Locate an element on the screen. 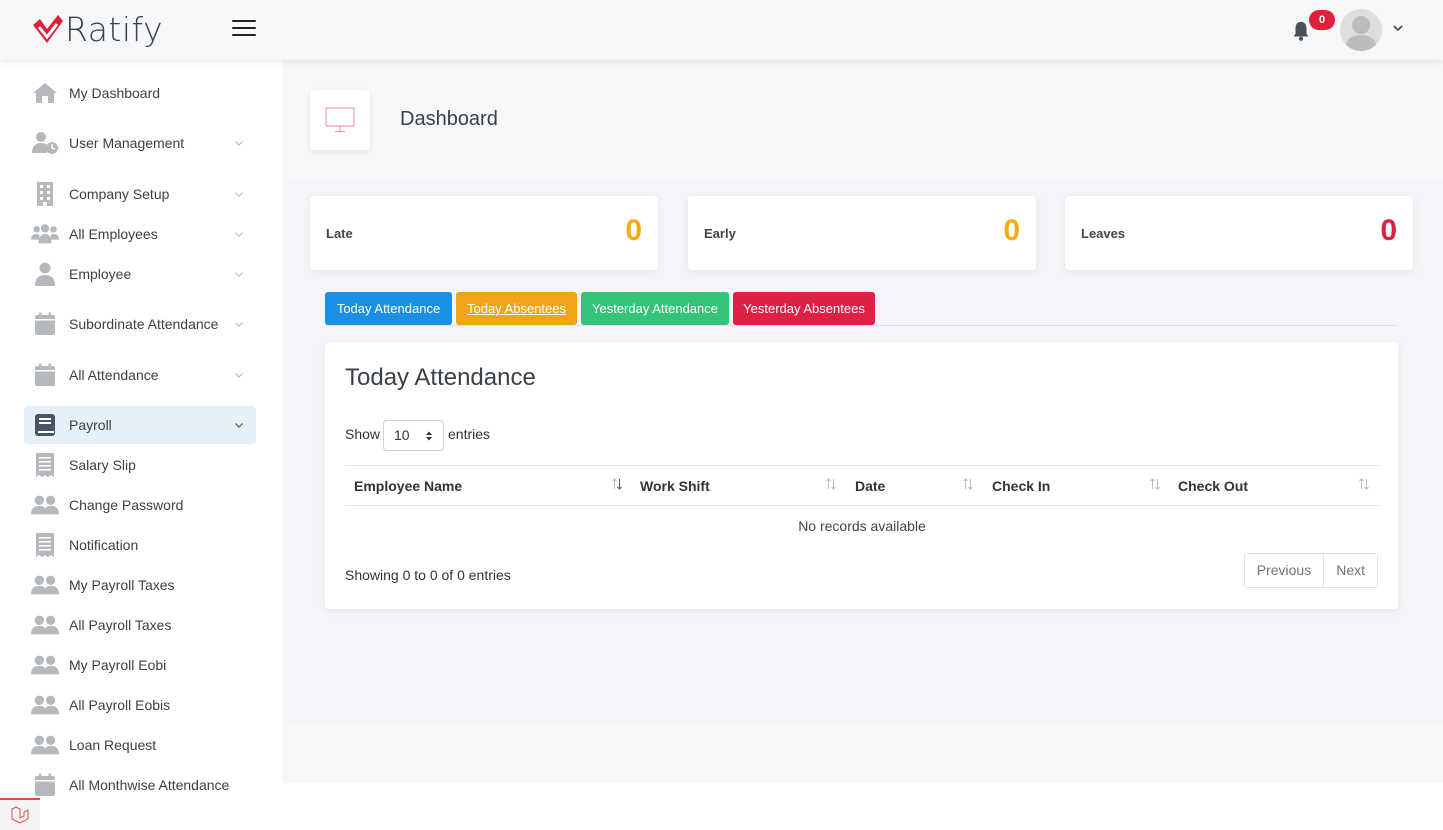  stat-label: Late is located at coordinates (339, 233).